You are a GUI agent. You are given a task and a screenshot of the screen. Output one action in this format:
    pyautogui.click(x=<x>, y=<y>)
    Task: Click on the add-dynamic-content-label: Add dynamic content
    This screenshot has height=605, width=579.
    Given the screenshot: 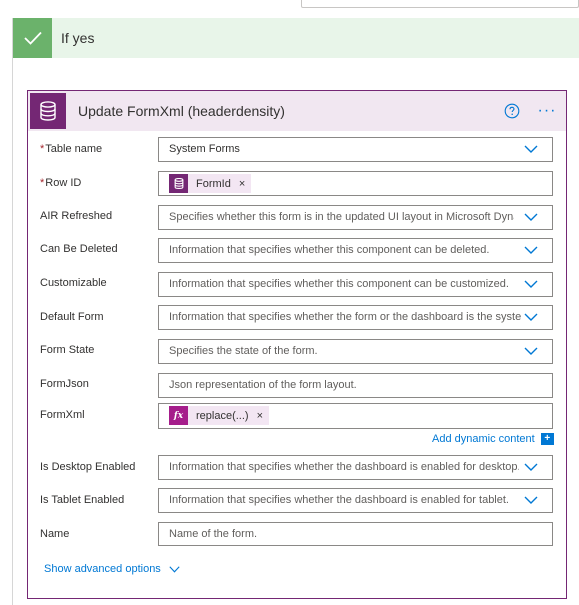 What is the action you would take?
    pyautogui.click(x=483, y=439)
    